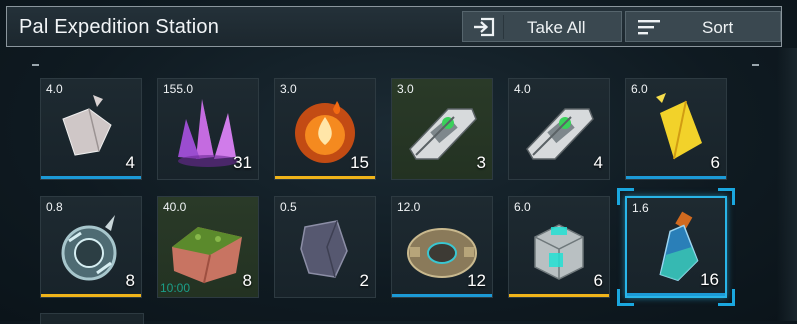  Describe the element at coordinates (364, 280) in the screenshot. I see `item-quantity: 2` at that location.